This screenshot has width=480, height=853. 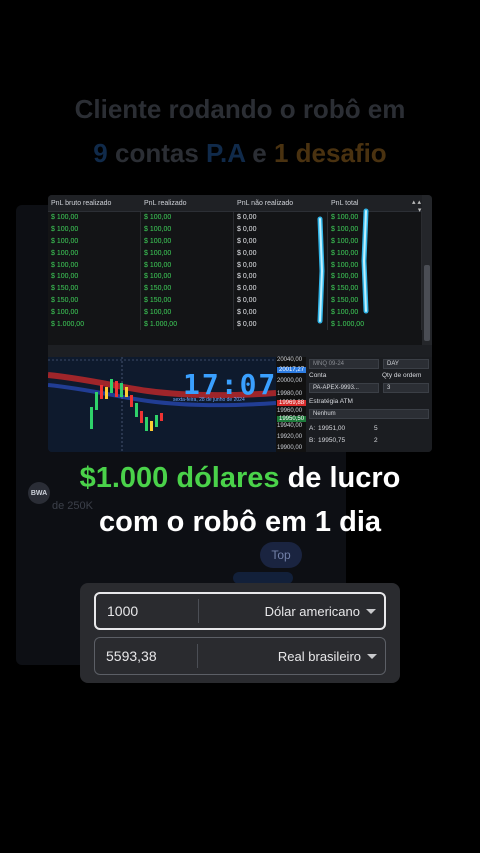 I want to click on price-tag-ask: 19969,88, so click(x=292, y=403).